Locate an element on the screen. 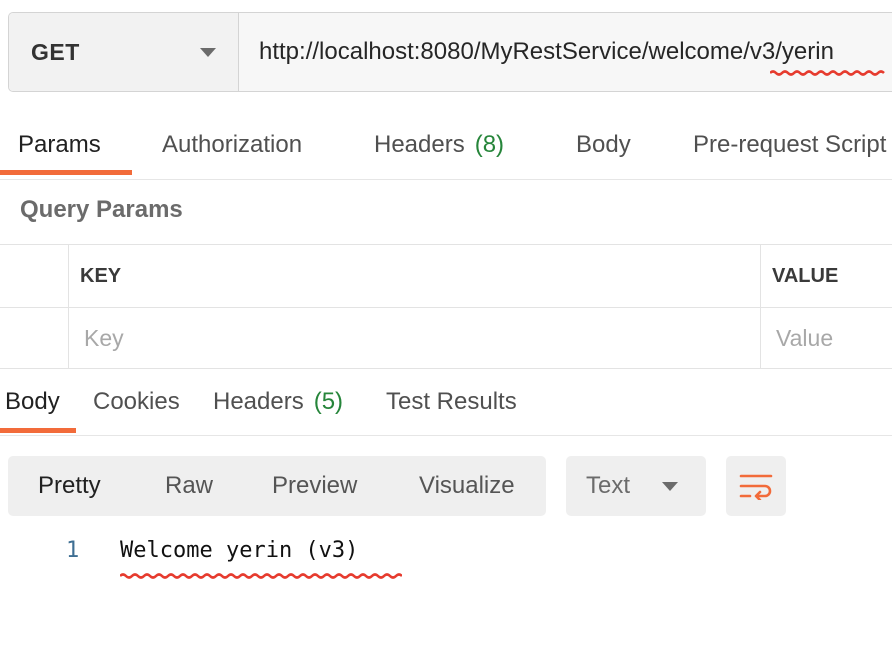 The width and height of the screenshot is (892, 650). response-type-select: Text is located at coordinates (636, 486).